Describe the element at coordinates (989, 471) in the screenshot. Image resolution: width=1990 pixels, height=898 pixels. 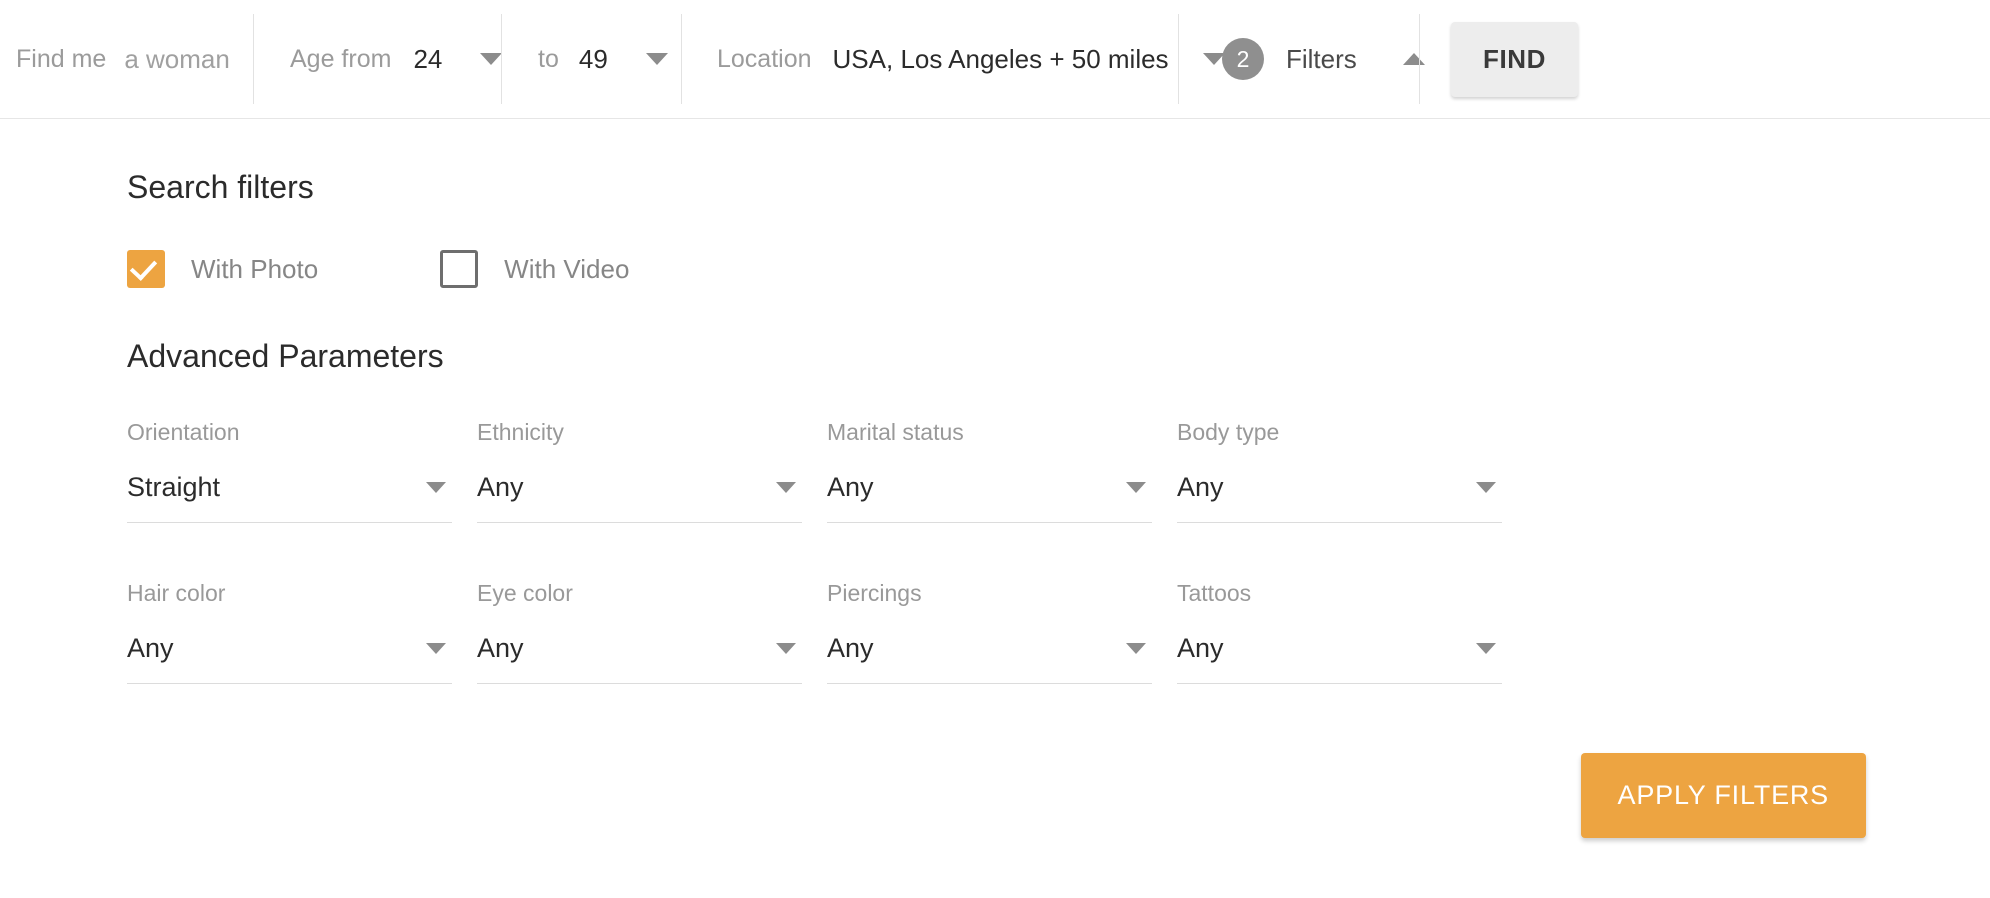
I see `field-marital-status: Marital status Any` at that location.